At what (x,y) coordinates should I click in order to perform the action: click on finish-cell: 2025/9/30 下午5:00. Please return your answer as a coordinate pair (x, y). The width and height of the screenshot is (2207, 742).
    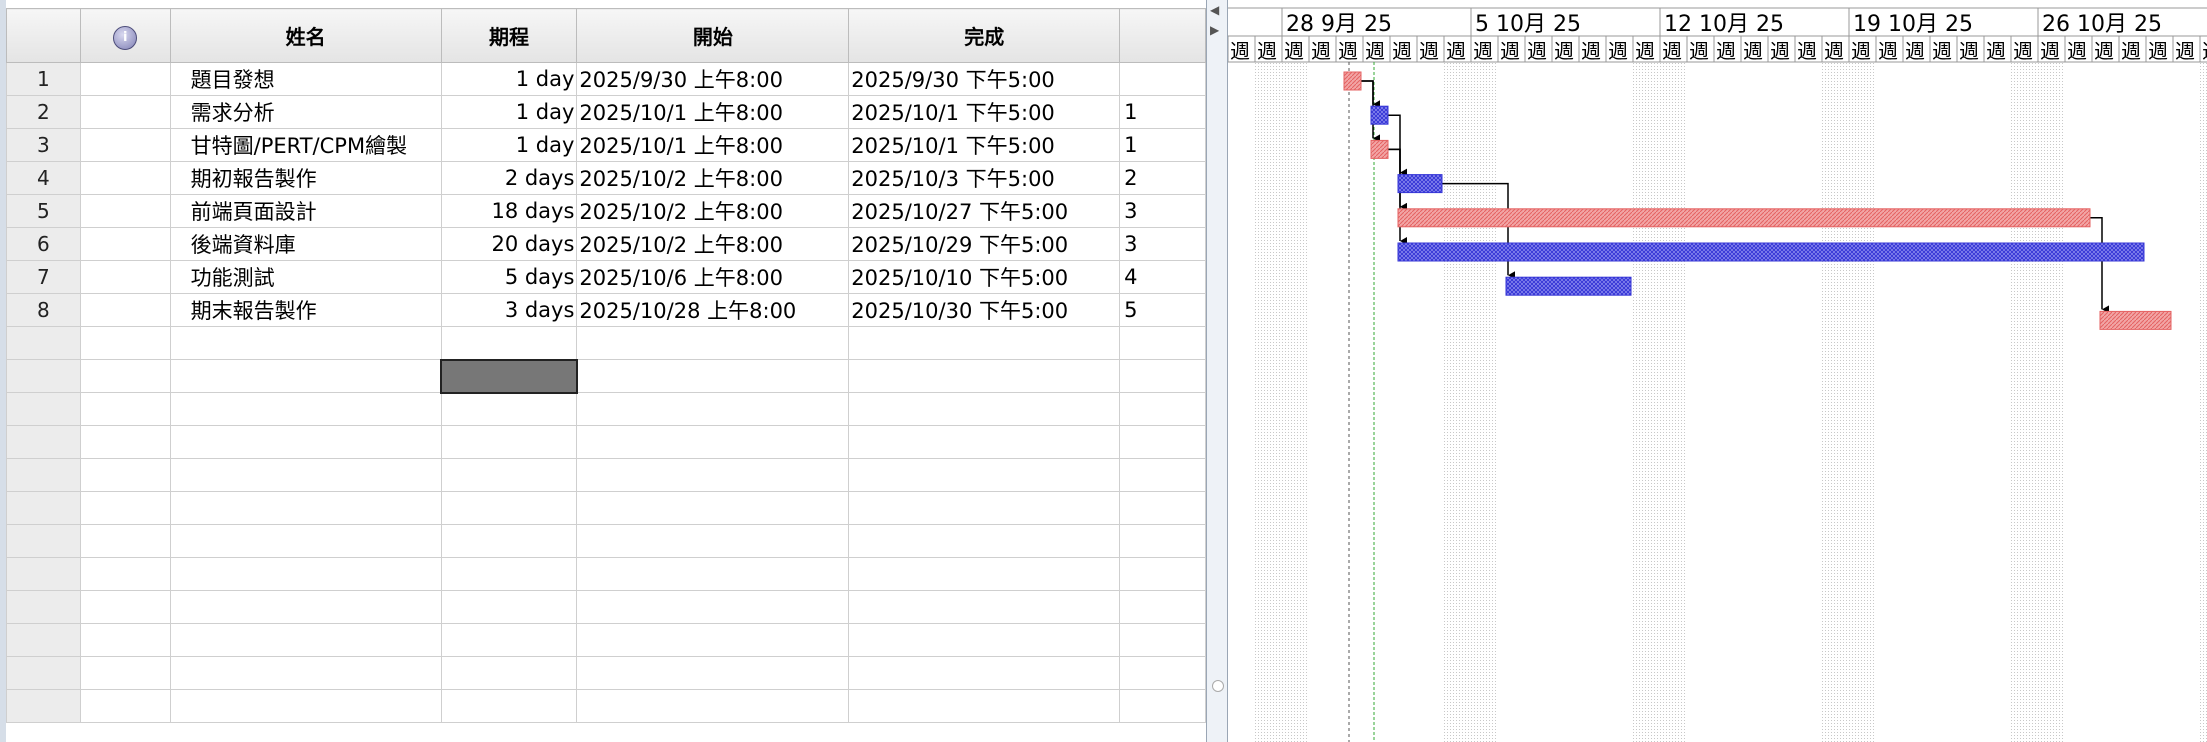
    Looking at the image, I should click on (984, 79).